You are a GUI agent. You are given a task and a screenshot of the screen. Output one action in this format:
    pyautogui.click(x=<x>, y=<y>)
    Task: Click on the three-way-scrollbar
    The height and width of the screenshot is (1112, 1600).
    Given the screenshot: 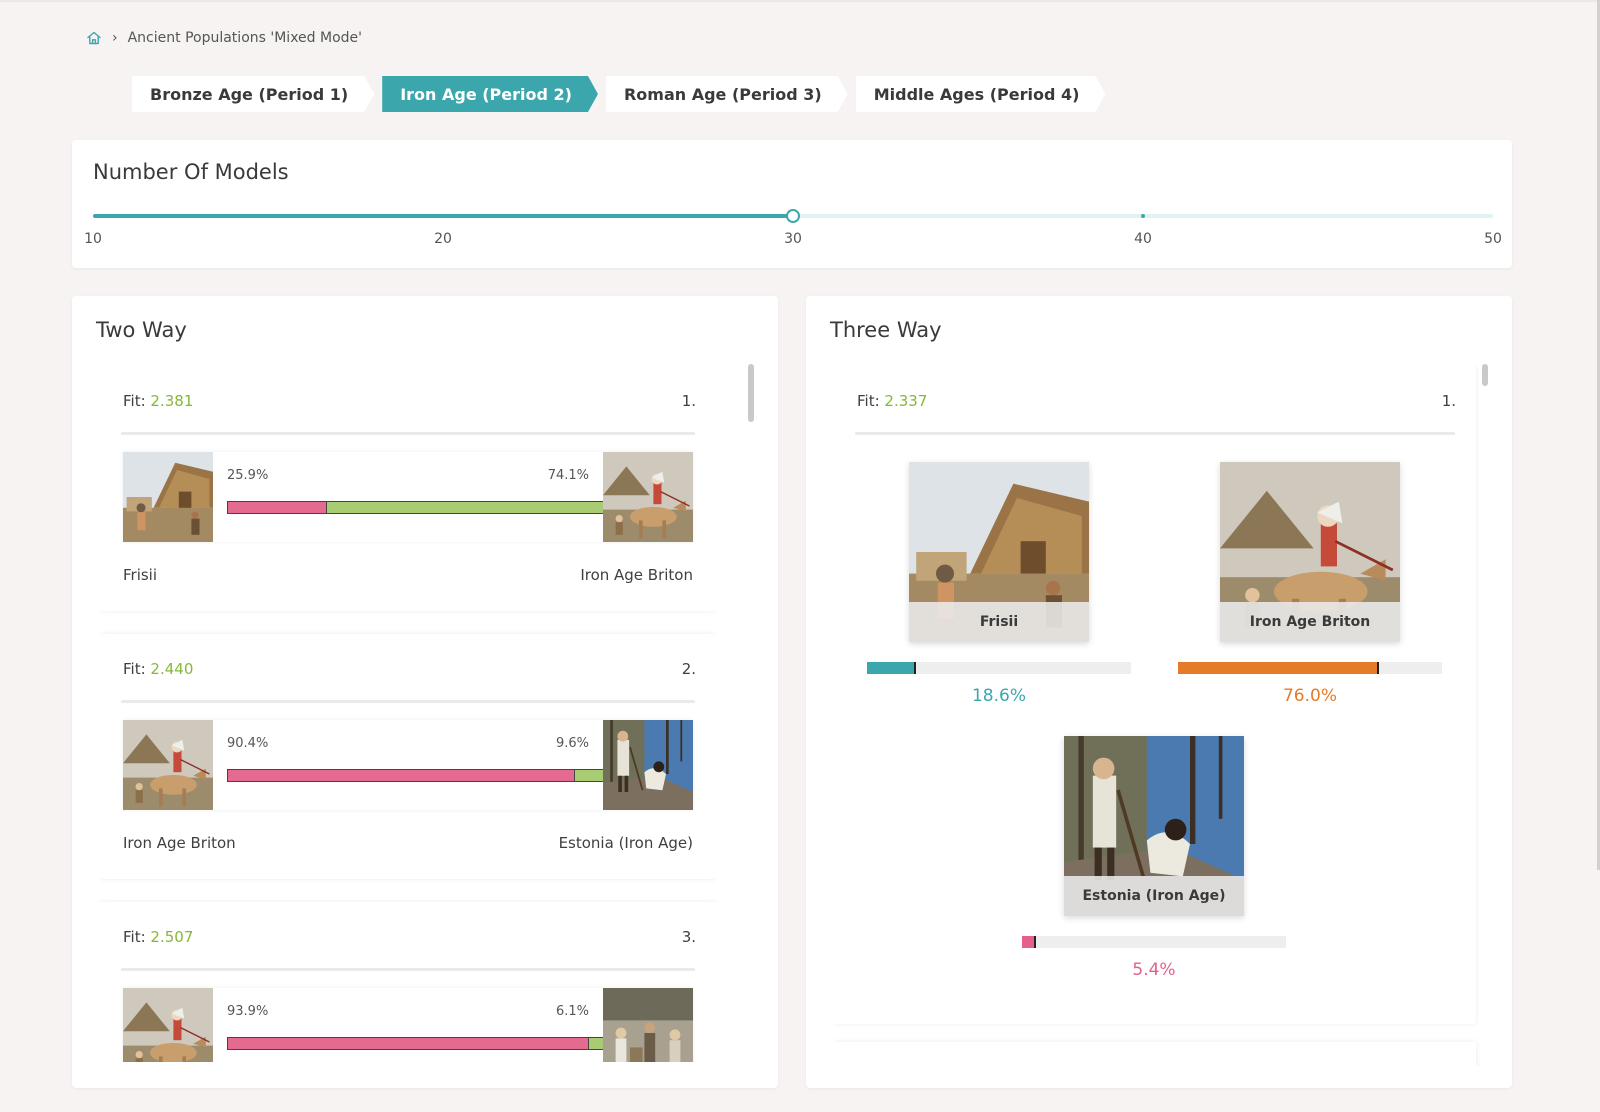 What is the action you would take?
    pyautogui.click(x=1485, y=375)
    